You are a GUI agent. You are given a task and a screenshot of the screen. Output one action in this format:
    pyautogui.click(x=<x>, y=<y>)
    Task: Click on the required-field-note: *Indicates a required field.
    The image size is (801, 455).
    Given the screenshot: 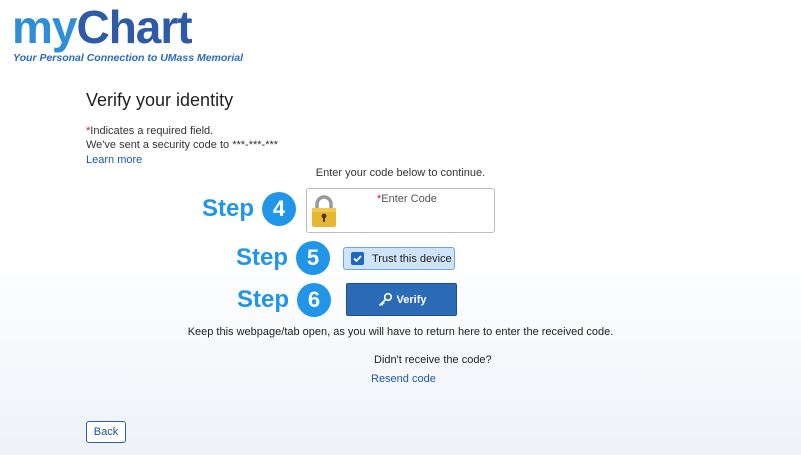 What is the action you would take?
    pyautogui.click(x=149, y=131)
    